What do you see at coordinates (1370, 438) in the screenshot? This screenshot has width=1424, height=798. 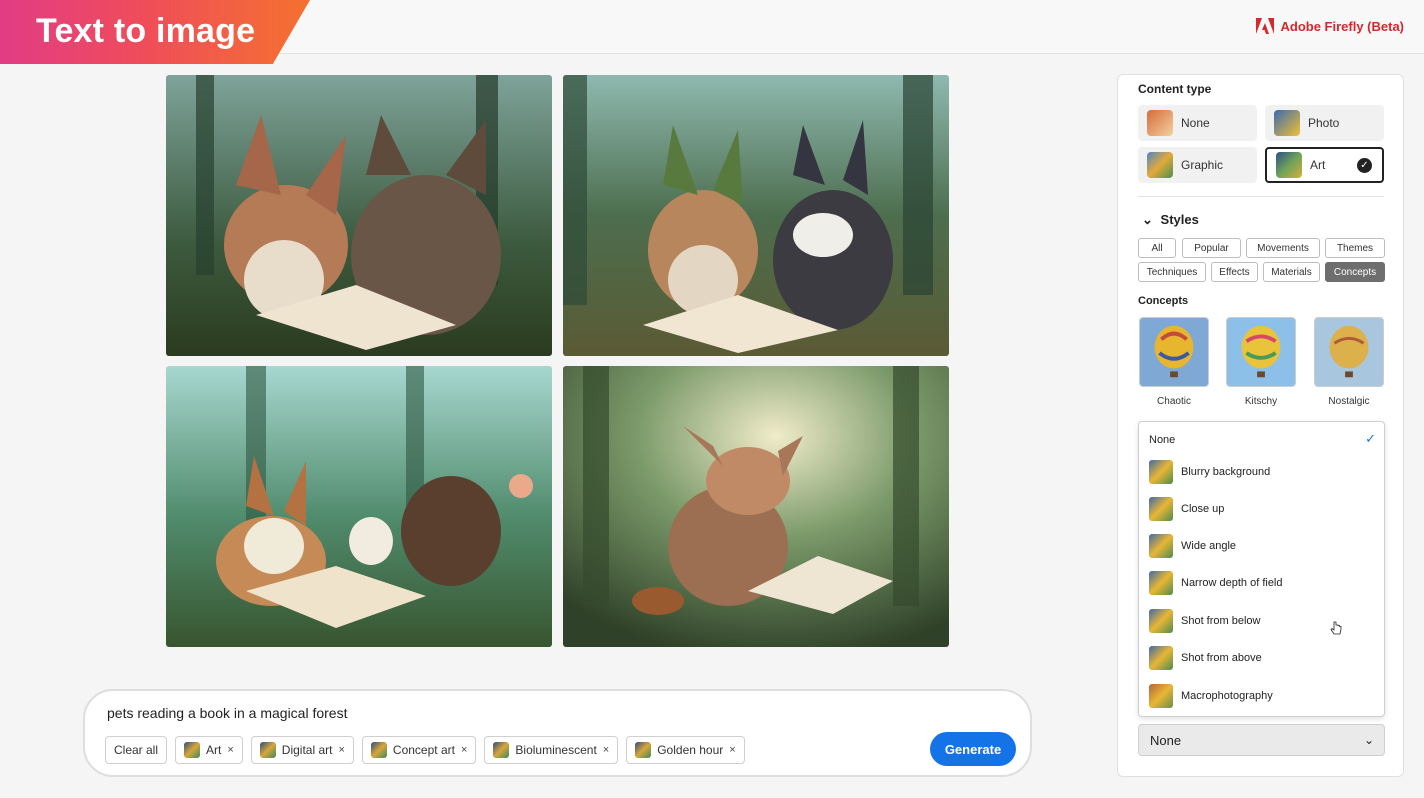 I see `checkmark-icon: ✓` at bounding box center [1370, 438].